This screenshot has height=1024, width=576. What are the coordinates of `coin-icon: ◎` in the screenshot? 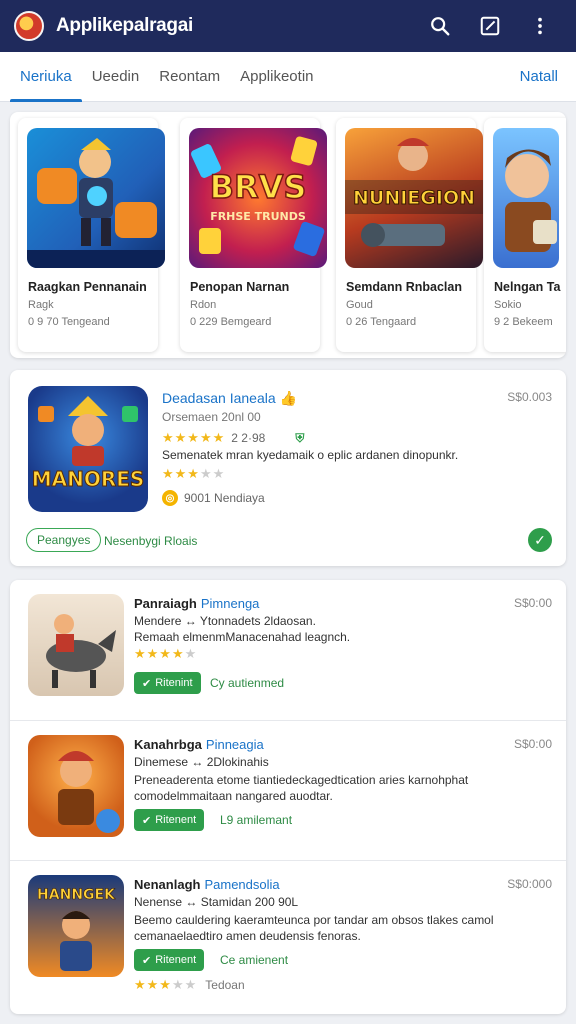 It's located at (170, 498).